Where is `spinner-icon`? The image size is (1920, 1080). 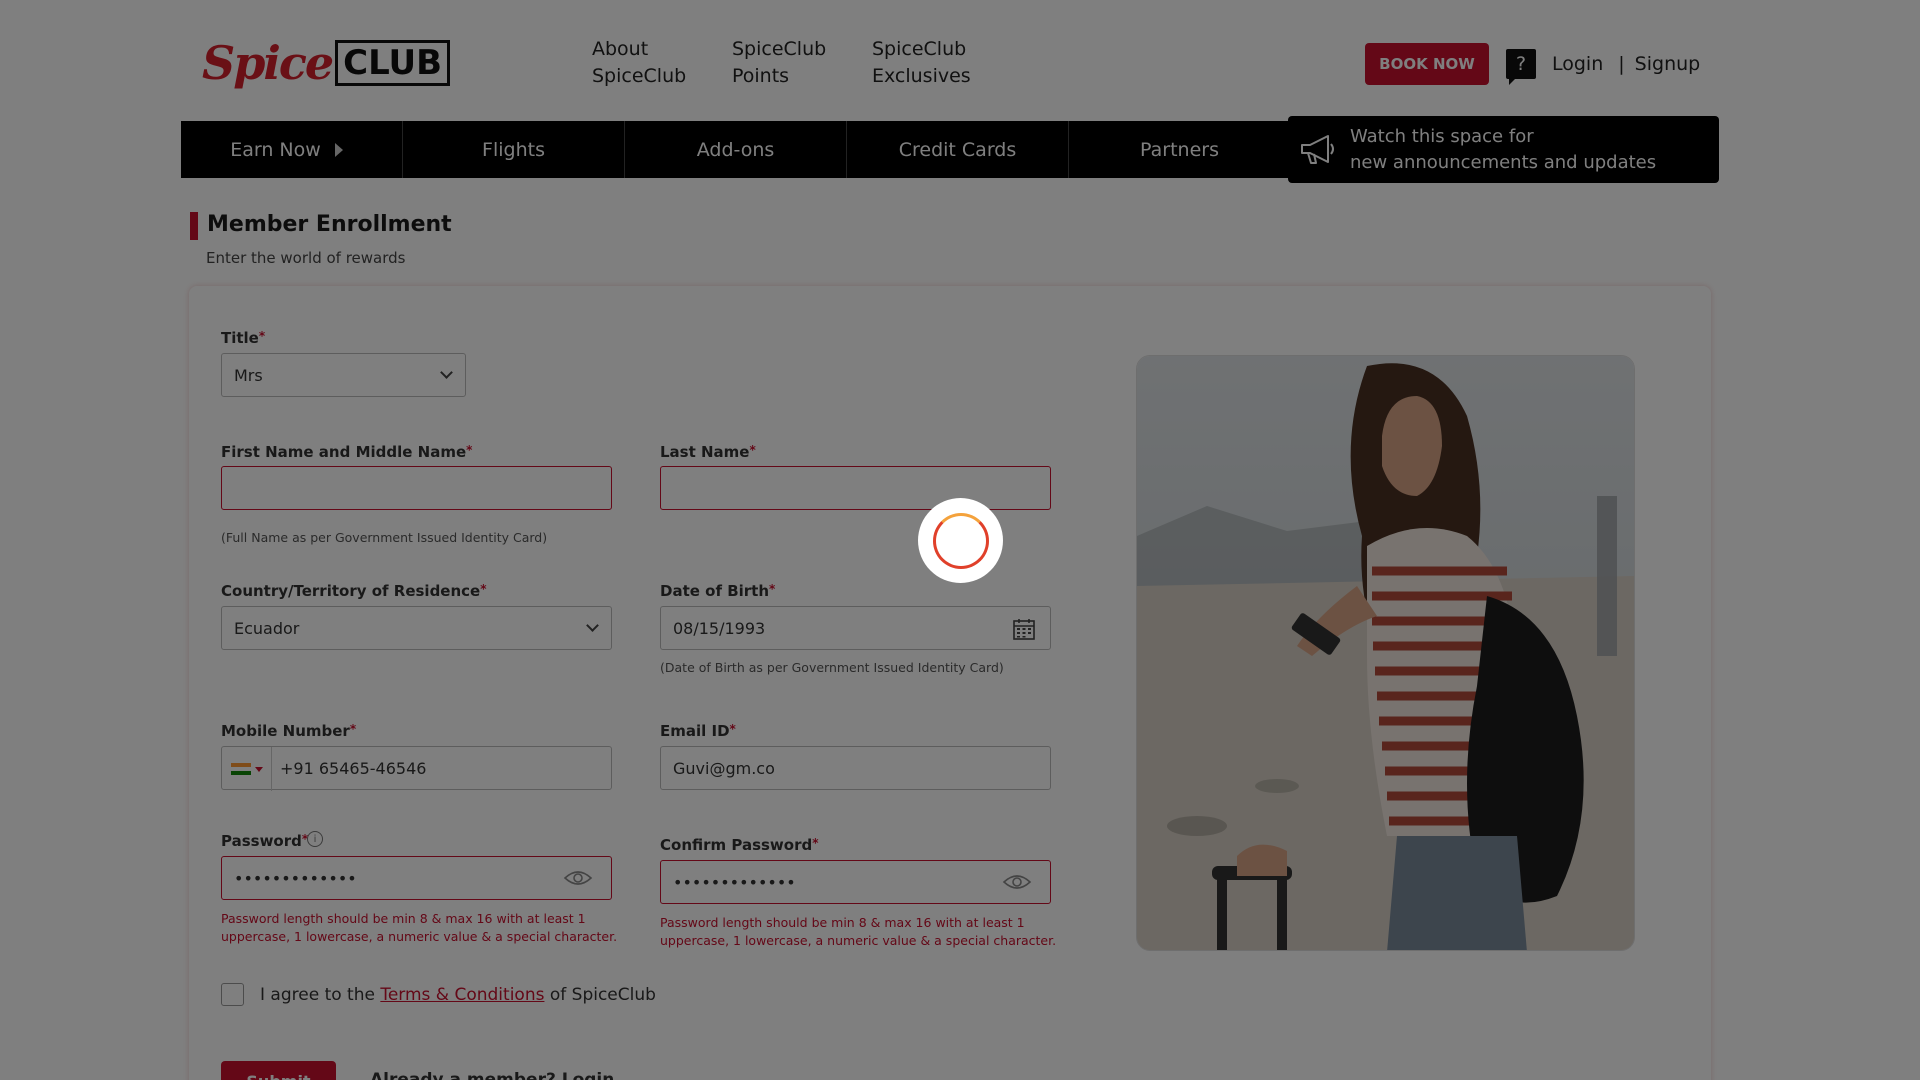 spinner-icon is located at coordinates (960, 540).